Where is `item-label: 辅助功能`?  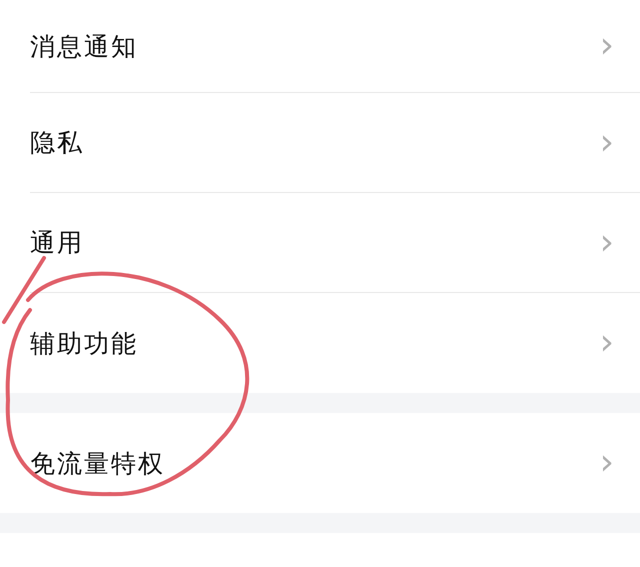 item-label: 辅助功能 is located at coordinates (84, 344).